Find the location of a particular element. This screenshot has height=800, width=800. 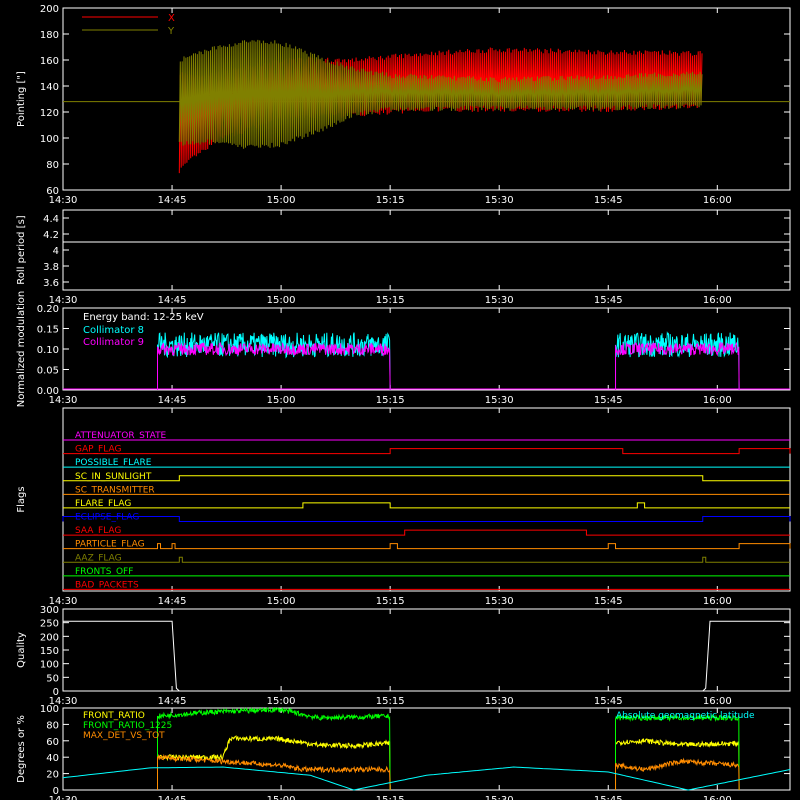

ratios-legend-label-0: FRONT_RATIO is located at coordinates (114, 716).